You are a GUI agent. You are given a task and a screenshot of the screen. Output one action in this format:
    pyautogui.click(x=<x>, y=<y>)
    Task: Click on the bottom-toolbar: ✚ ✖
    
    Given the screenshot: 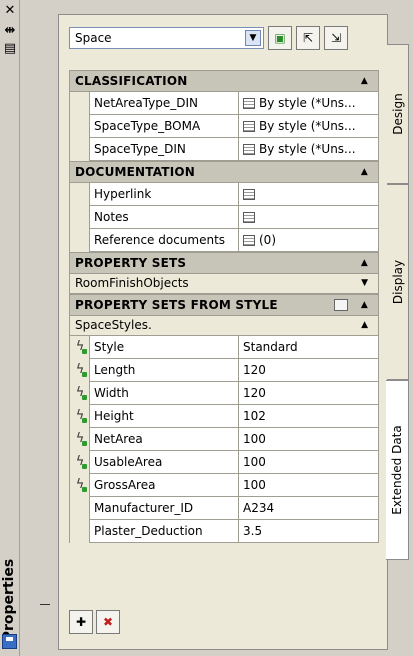 What is the action you would take?
    pyautogui.click(x=96, y=622)
    